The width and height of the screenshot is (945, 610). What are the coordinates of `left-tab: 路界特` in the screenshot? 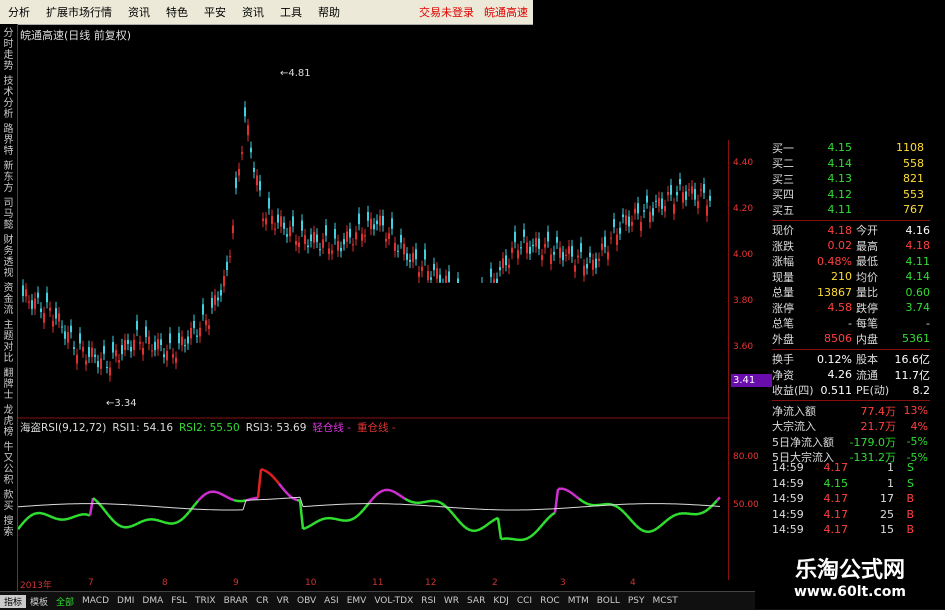 It's located at (8, 140).